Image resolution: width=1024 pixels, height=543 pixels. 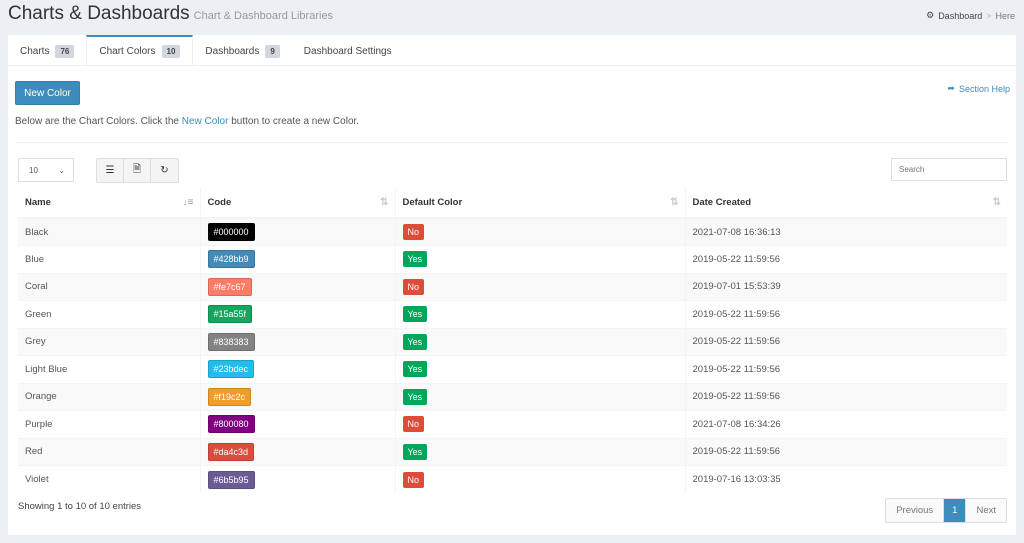 What do you see at coordinates (845, 286) in the screenshot?
I see `date-created-cell: 2019-07-01 15:53:39` at bounding box center [845, 286].